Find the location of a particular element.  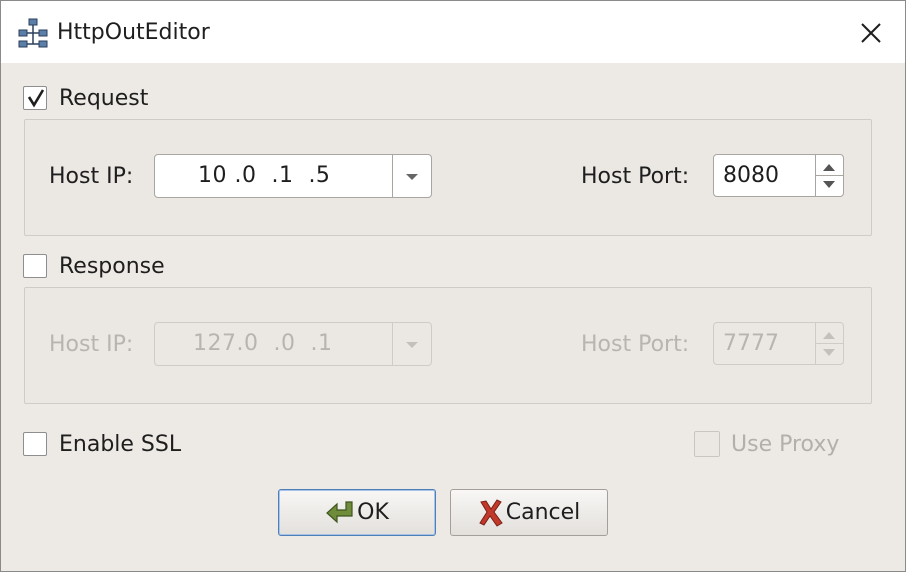

request-host-ip-value: 10 .0 .1 .5 is located at coordinates (264, 175).